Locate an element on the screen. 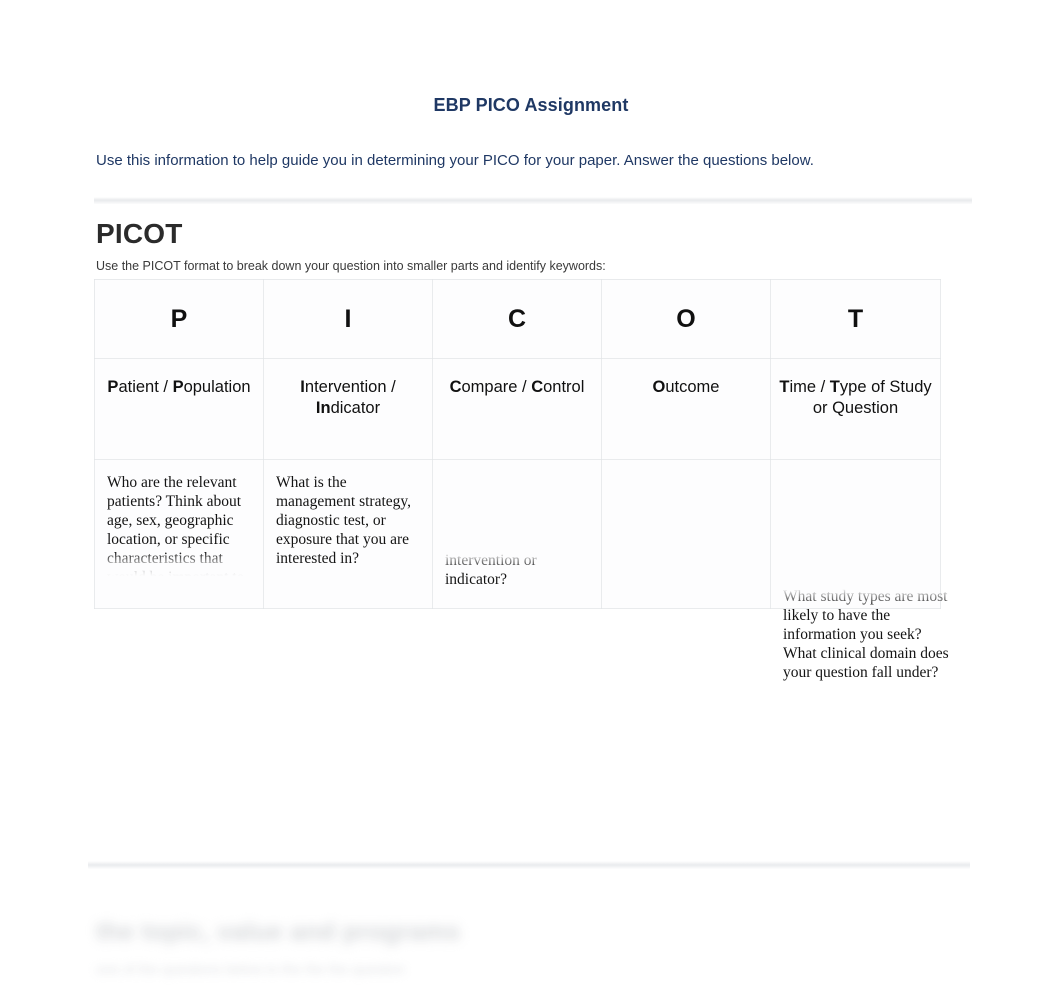 The image size is (1062, 1001). picot-name-initial-2: T is located at coordinates (834, 387).